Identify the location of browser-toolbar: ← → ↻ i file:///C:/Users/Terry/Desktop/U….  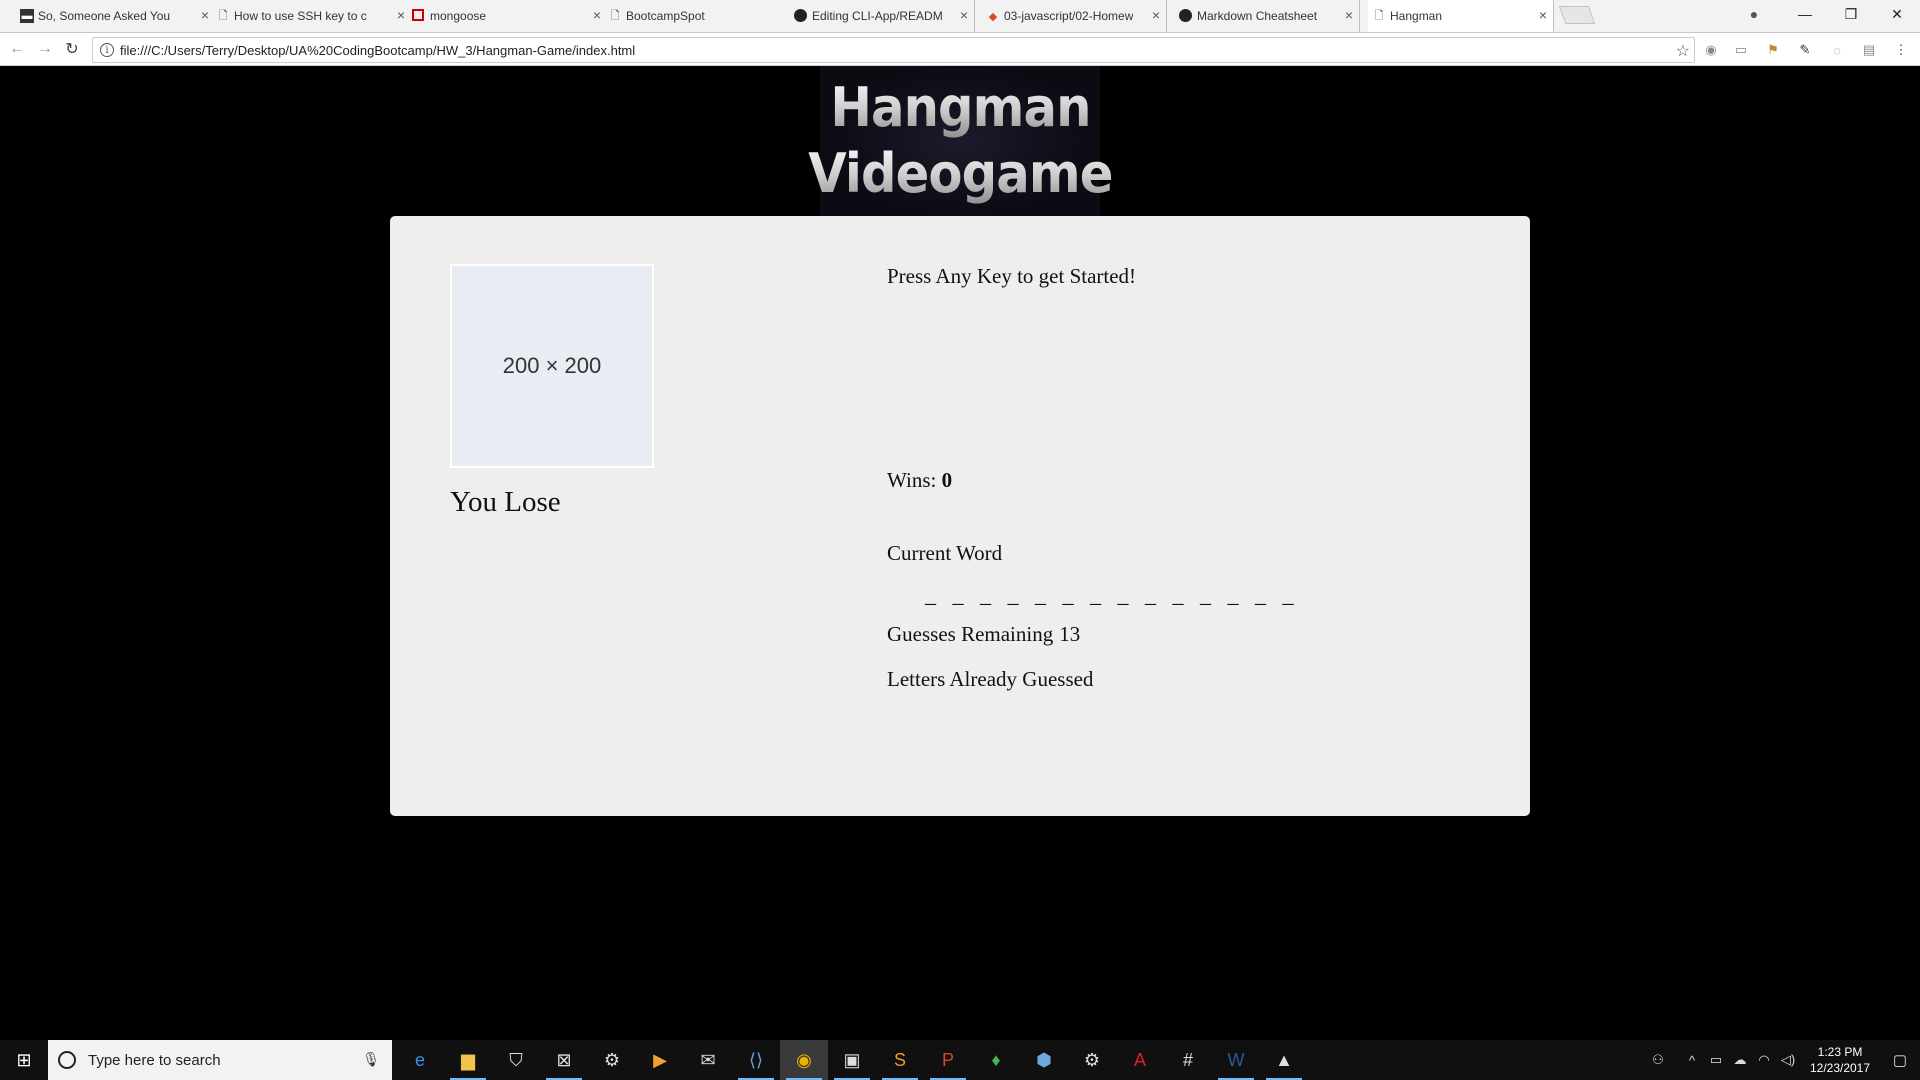
(960, 49).